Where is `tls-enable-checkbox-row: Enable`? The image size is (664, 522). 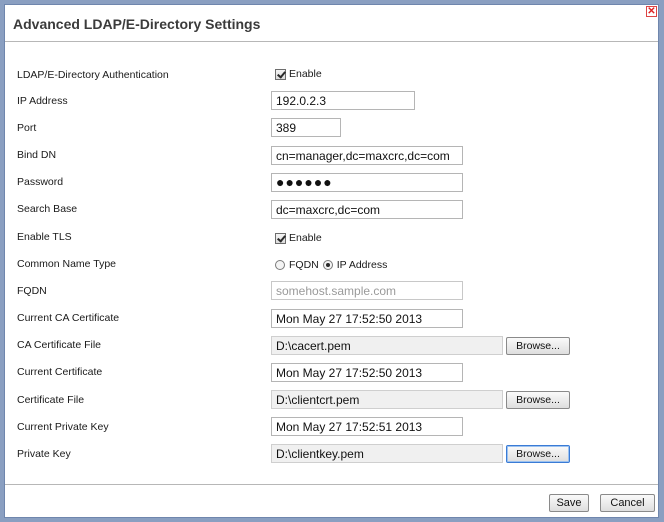 tls-enable-checkbox-row: Enable is located at coordinates (298, 238).